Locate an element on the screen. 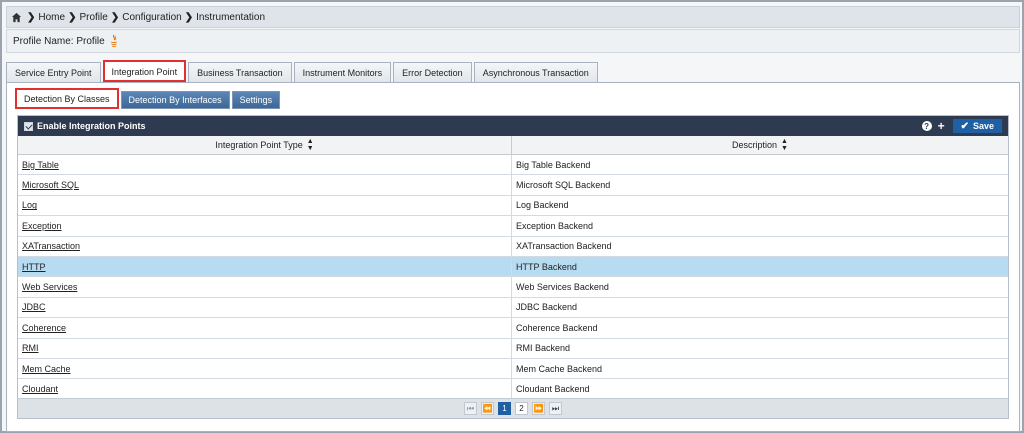 Image resolution: width=1024 pixels, height=433 pixels. table-row: RMI RMI Backend is located at coordinates (513, 348).